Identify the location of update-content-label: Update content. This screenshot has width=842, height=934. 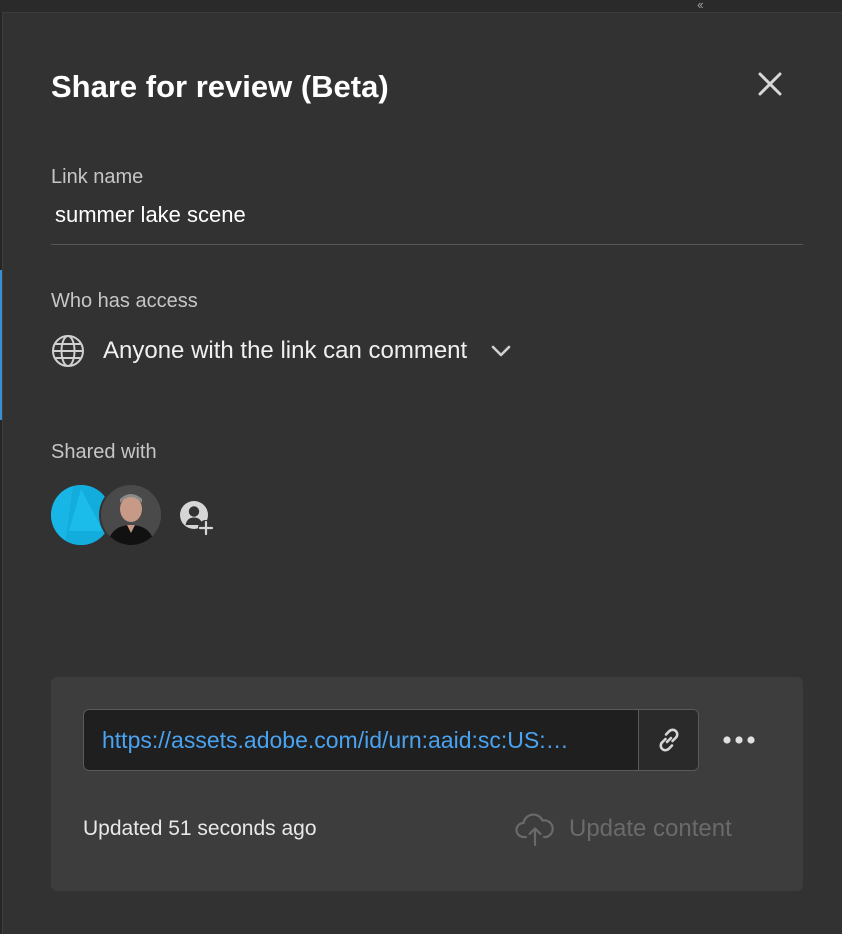
(650, 828).